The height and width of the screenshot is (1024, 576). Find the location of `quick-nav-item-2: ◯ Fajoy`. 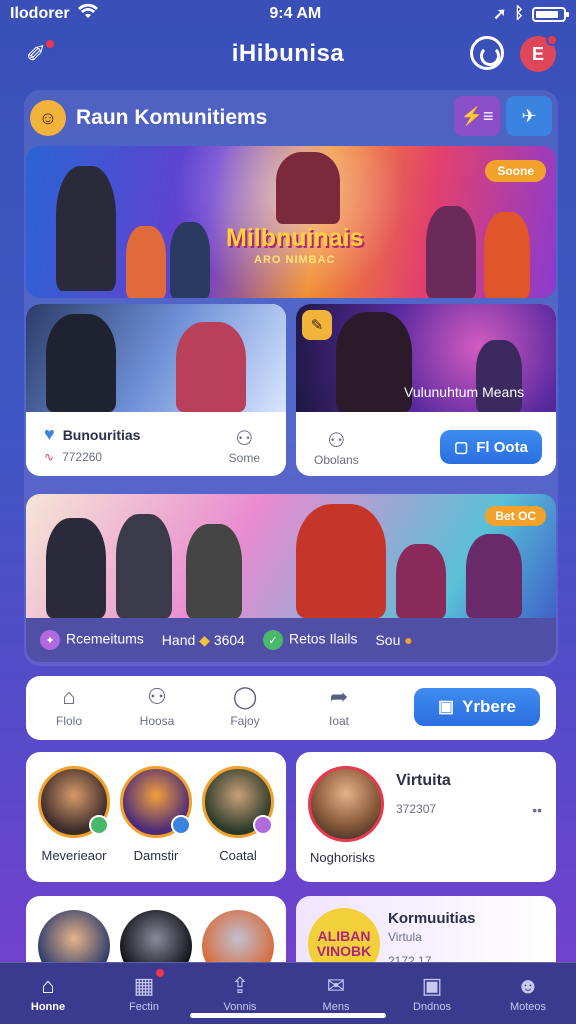

quick-nav-item-2: ◯ Fajoy is located at coordinates (245, 706).